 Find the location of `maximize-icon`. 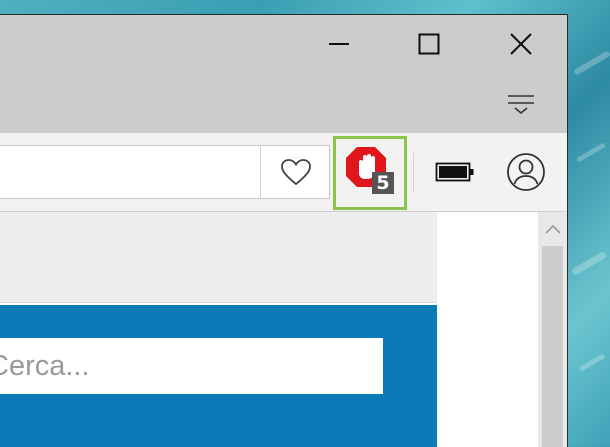

maximize-icon is located at coordinates (429, 44).